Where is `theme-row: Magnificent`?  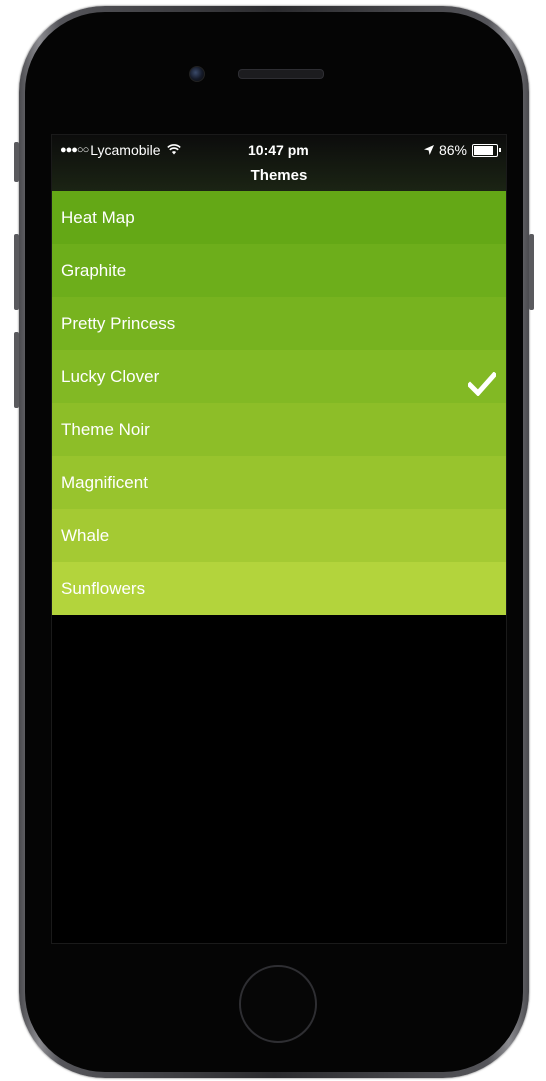
theme-row: Magnificent is located at coordinates (279, 482).